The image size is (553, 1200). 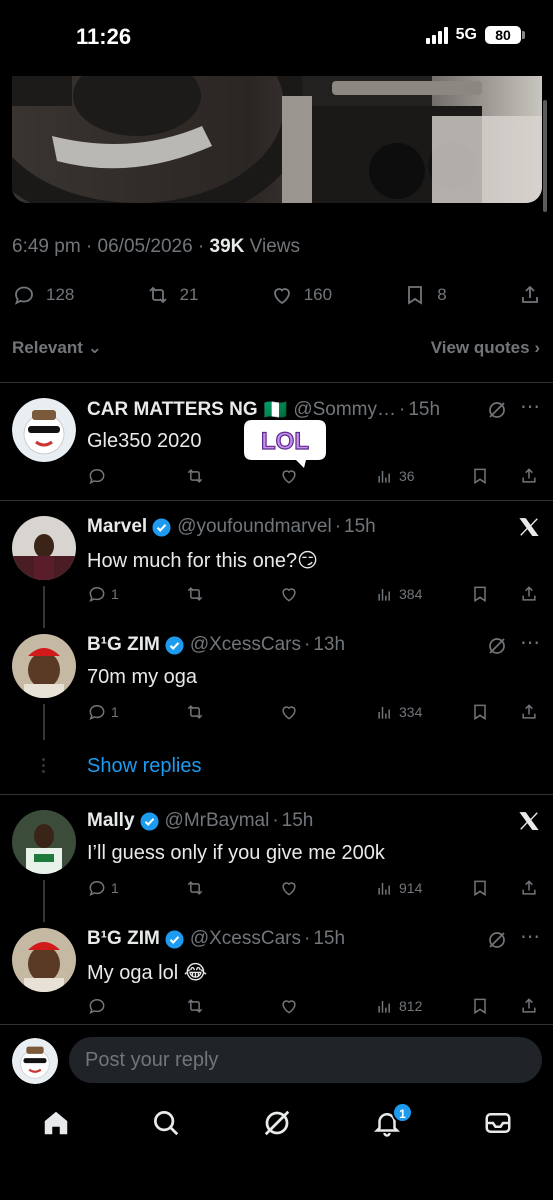 What do you see at coordinates (498, 1123) in the screenshot?
I see `tab-messages` at bounding box center [498, 1123].